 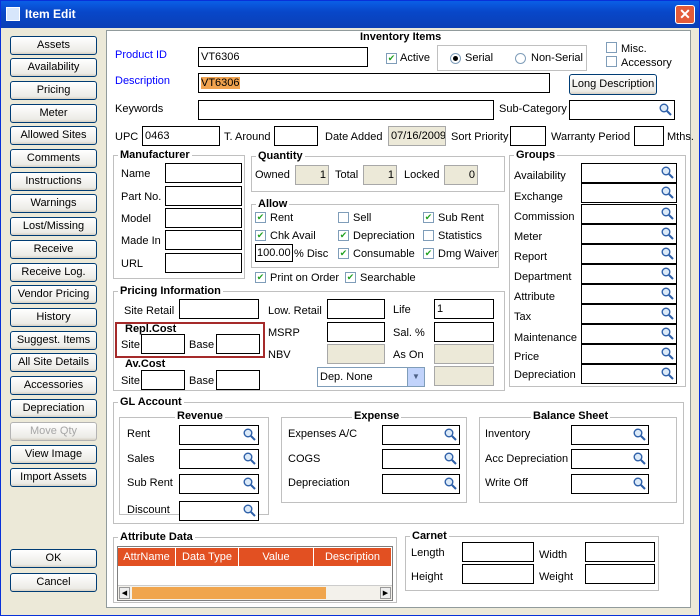 What do you see at coordinates (53, 362) in the screenshot?
I see `all-site-details-button: All Site Details` at bounding box center [53, 362].